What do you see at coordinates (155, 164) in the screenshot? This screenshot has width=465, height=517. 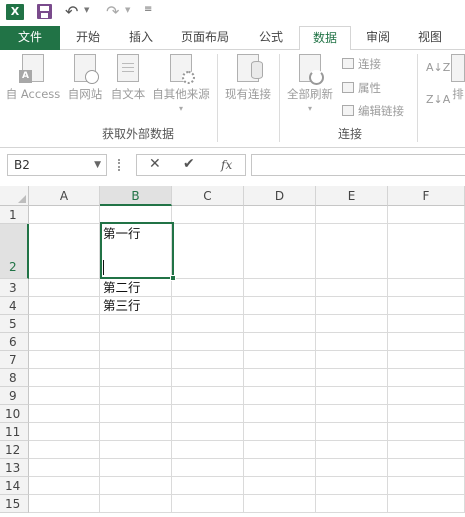 I see `cancel-icon: ✕` at bounding box center [155, 164].